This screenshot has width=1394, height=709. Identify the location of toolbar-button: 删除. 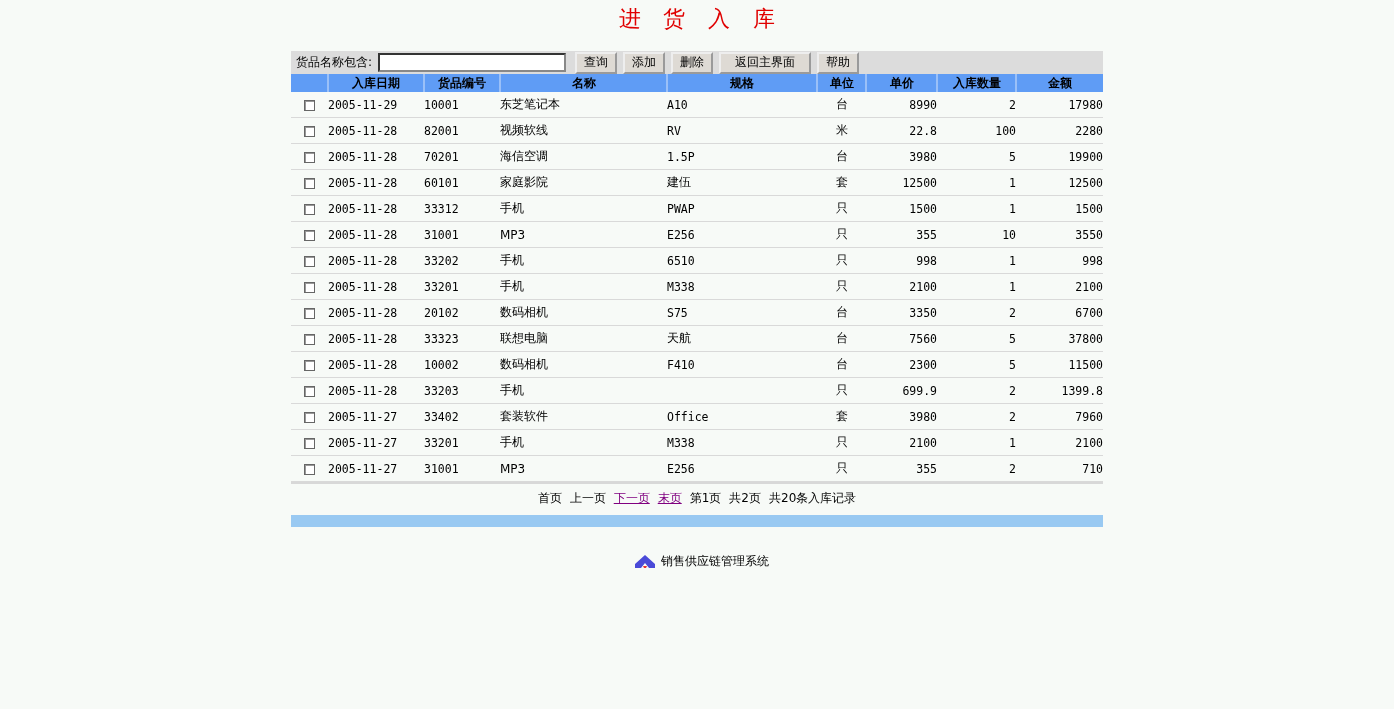
(692, 62).